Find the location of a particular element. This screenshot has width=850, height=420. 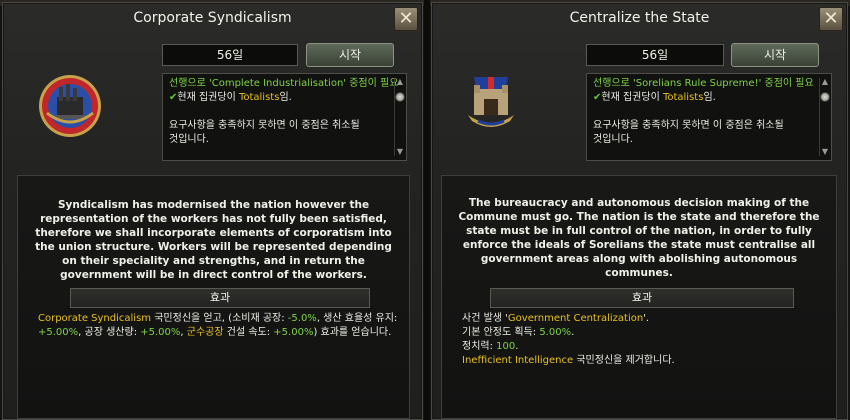

factory-emblem-icon is located at coordinates (70, 106).